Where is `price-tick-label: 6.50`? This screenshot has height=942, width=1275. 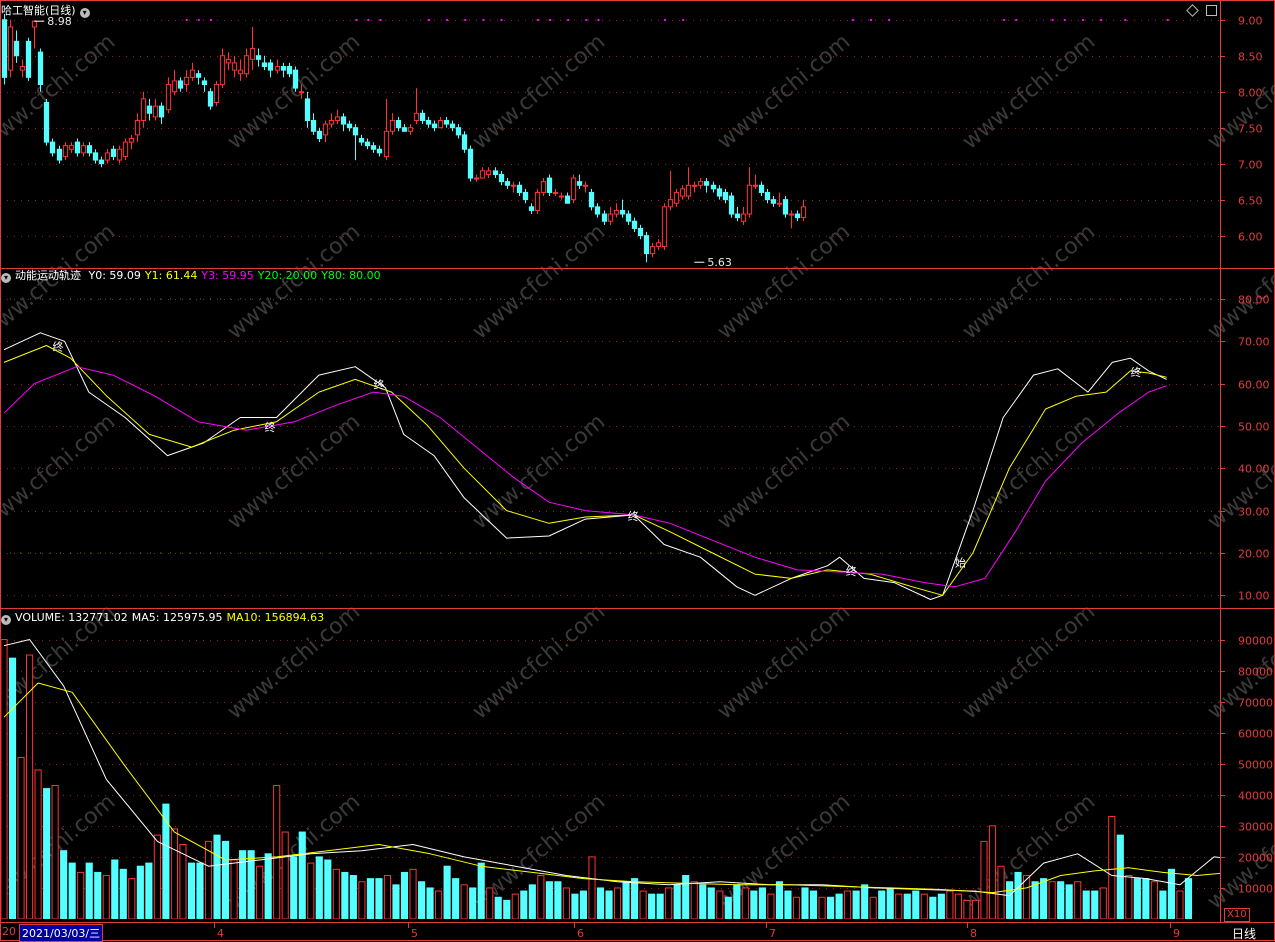
price-tick-label: 6.50 is located at coordinates (1250, 201).